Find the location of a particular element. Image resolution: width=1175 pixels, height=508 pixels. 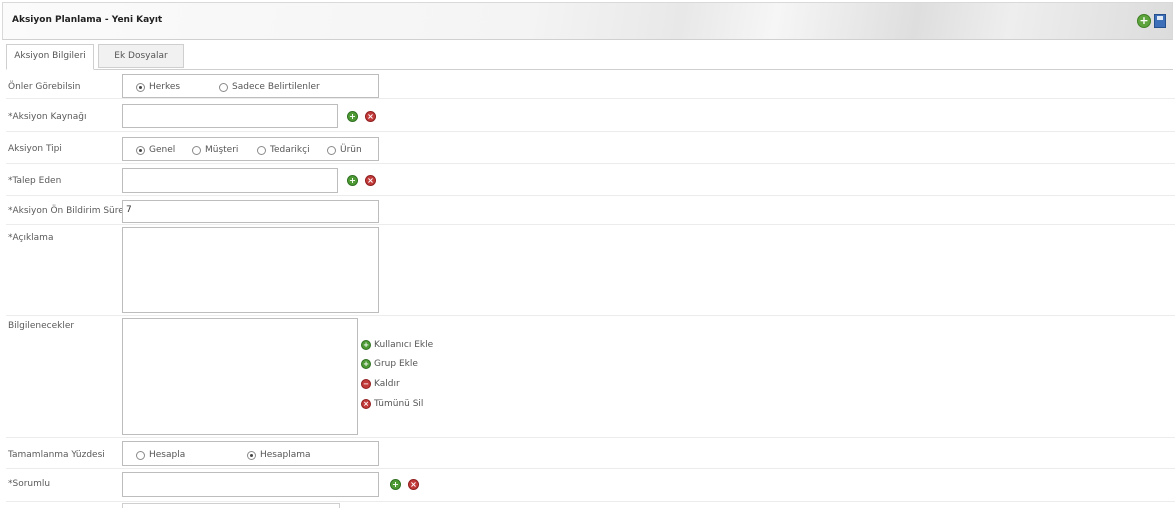

radio-urun-dot is located at coordinates (331, 150).